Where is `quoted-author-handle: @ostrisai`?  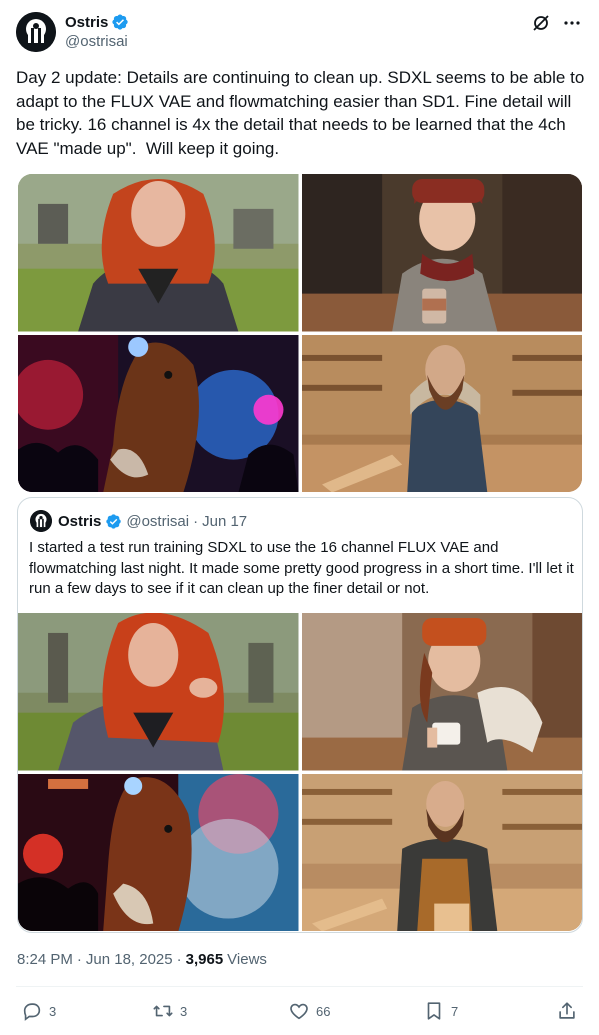 quoted-author-handle: @ostrisai is located at coordinates (158, 521).